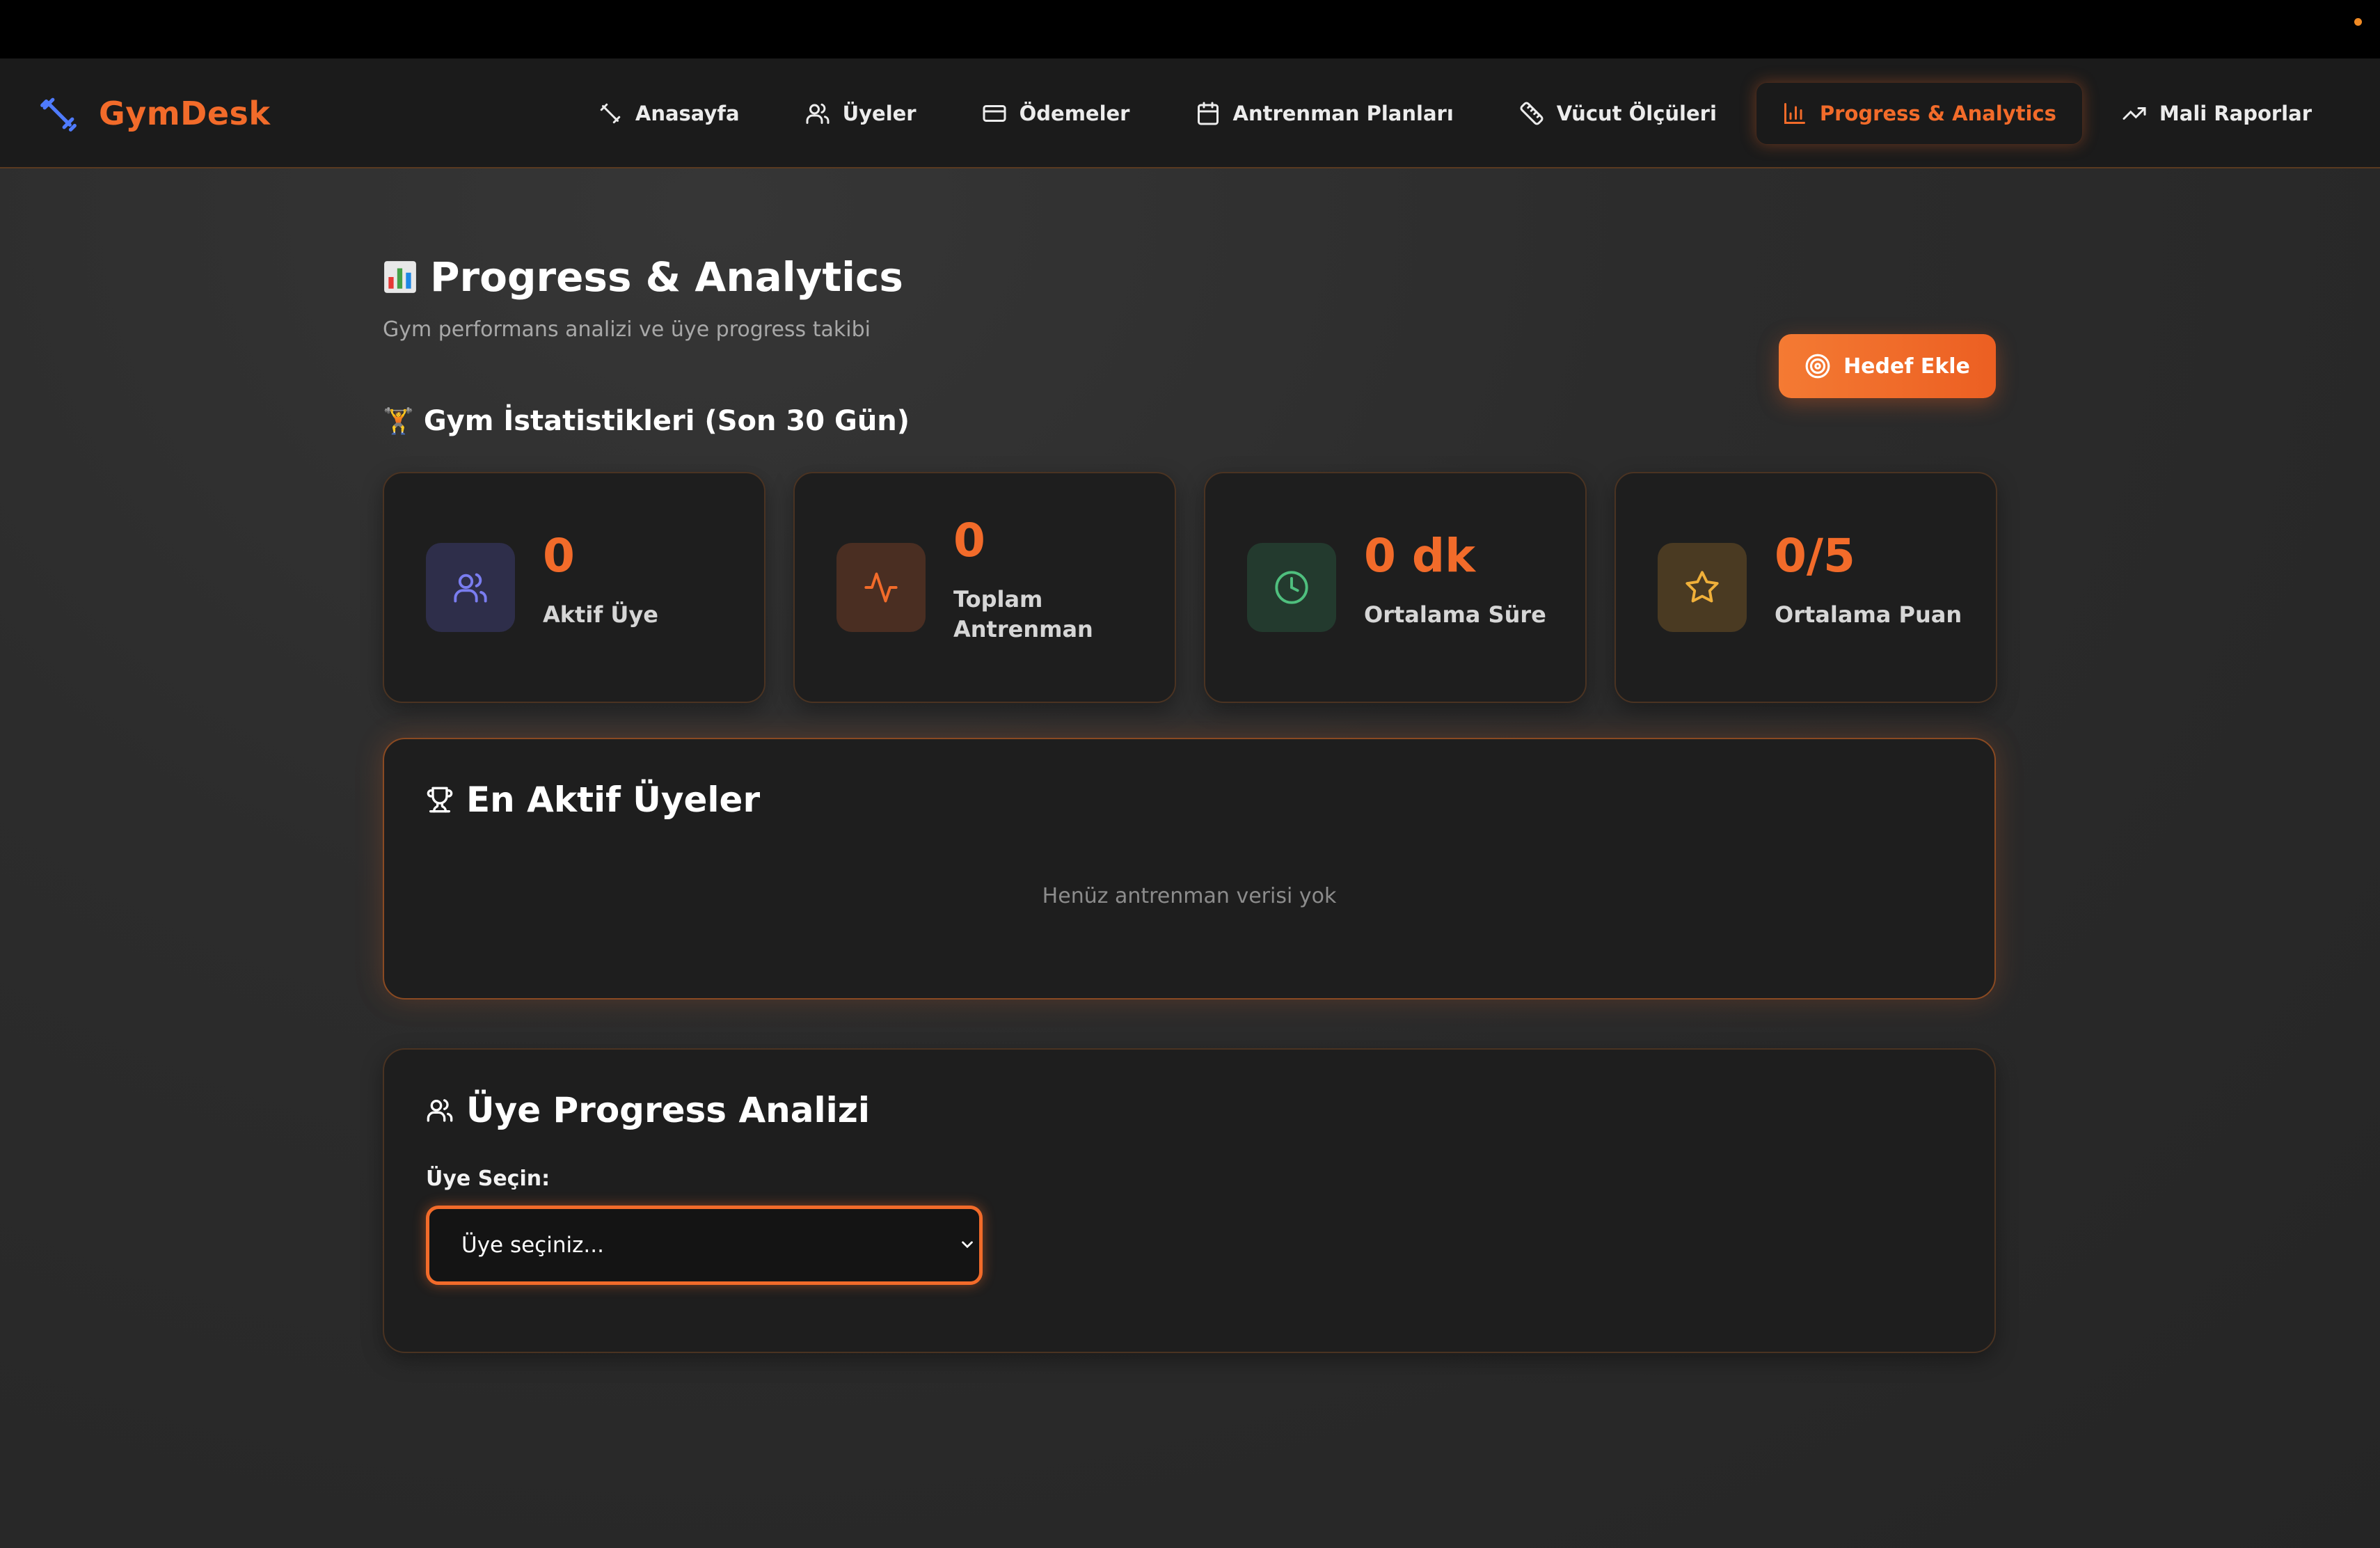  What do you see at coordinates (613, 800) in the screenshot?
I see `panel-title-text: En Aktif Üyeler` at bounding box center [613, 800].